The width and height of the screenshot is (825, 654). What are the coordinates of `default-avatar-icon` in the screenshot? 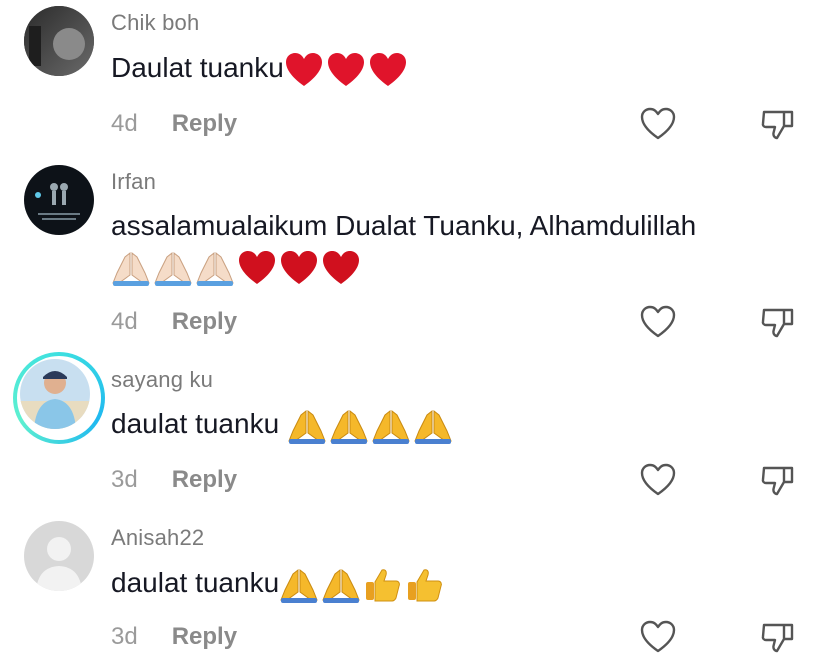 It's located at (59, 556).